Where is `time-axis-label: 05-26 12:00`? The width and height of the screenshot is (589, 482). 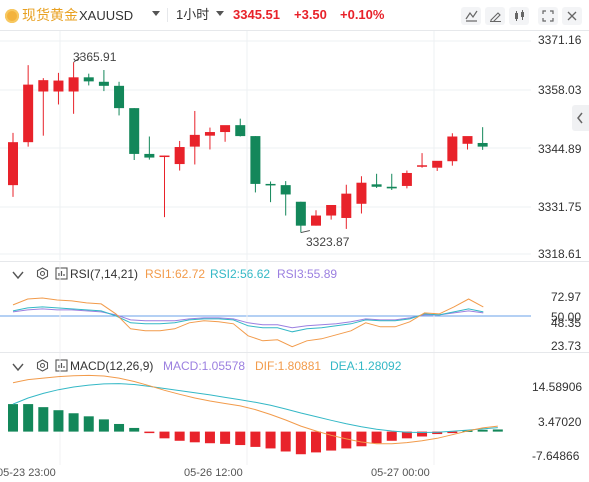 time-axis-label: 05-26 12:00 is located at coordinates (213, 473).